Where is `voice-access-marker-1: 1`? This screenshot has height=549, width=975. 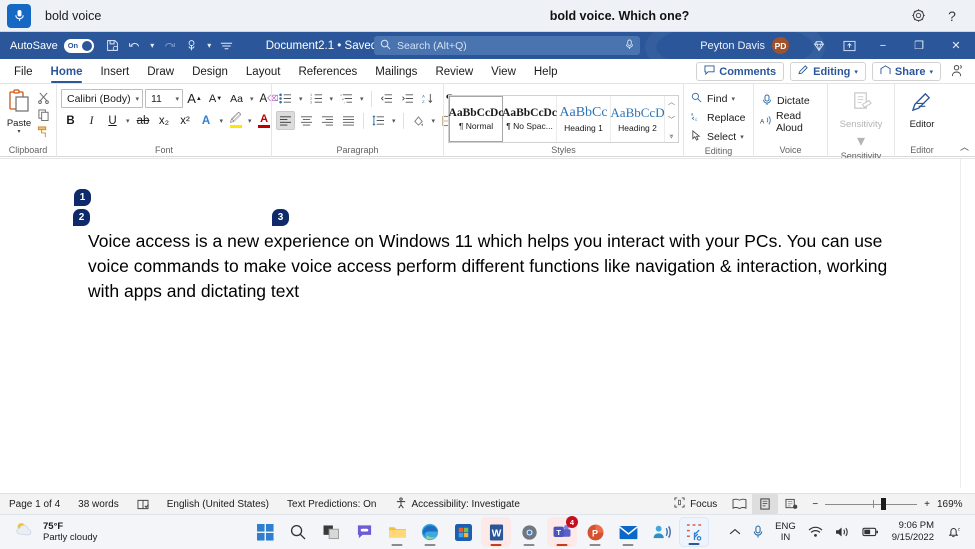 voice-access-marker-1: 1 is located at coordinates (82, 197).